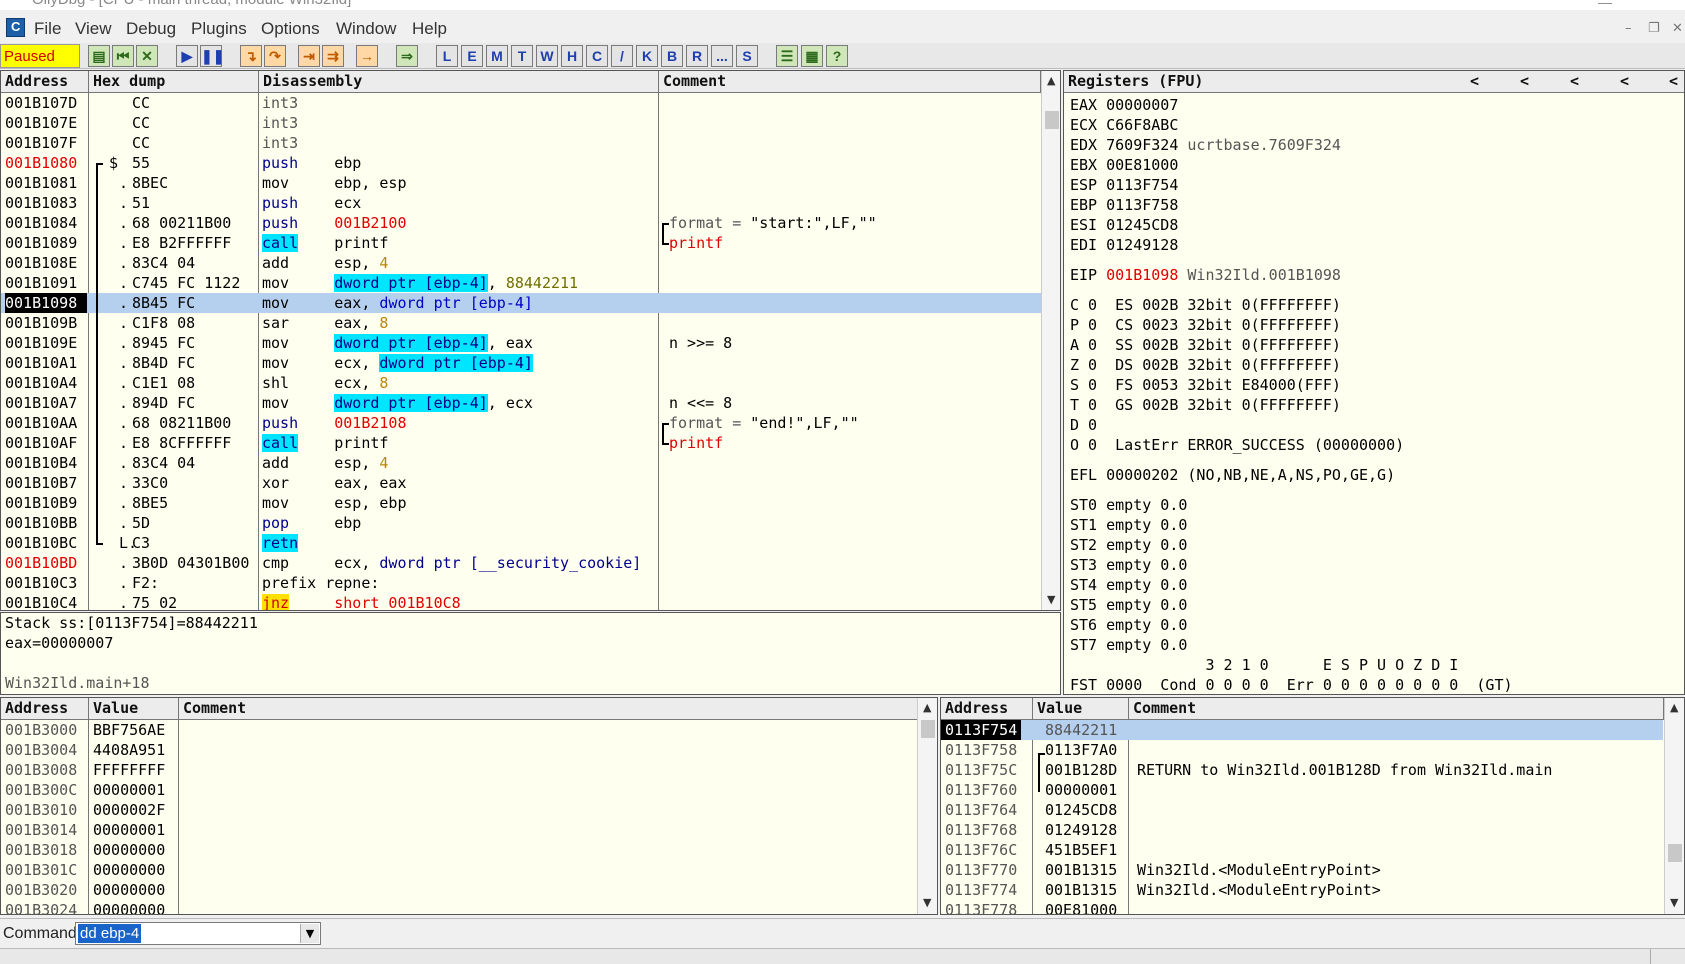 The image size is (1685, 964). What do you see at coordinates (45, 709) in the screenshot?
I see `dump-header-address: Address` at bounding box center [45, 709].